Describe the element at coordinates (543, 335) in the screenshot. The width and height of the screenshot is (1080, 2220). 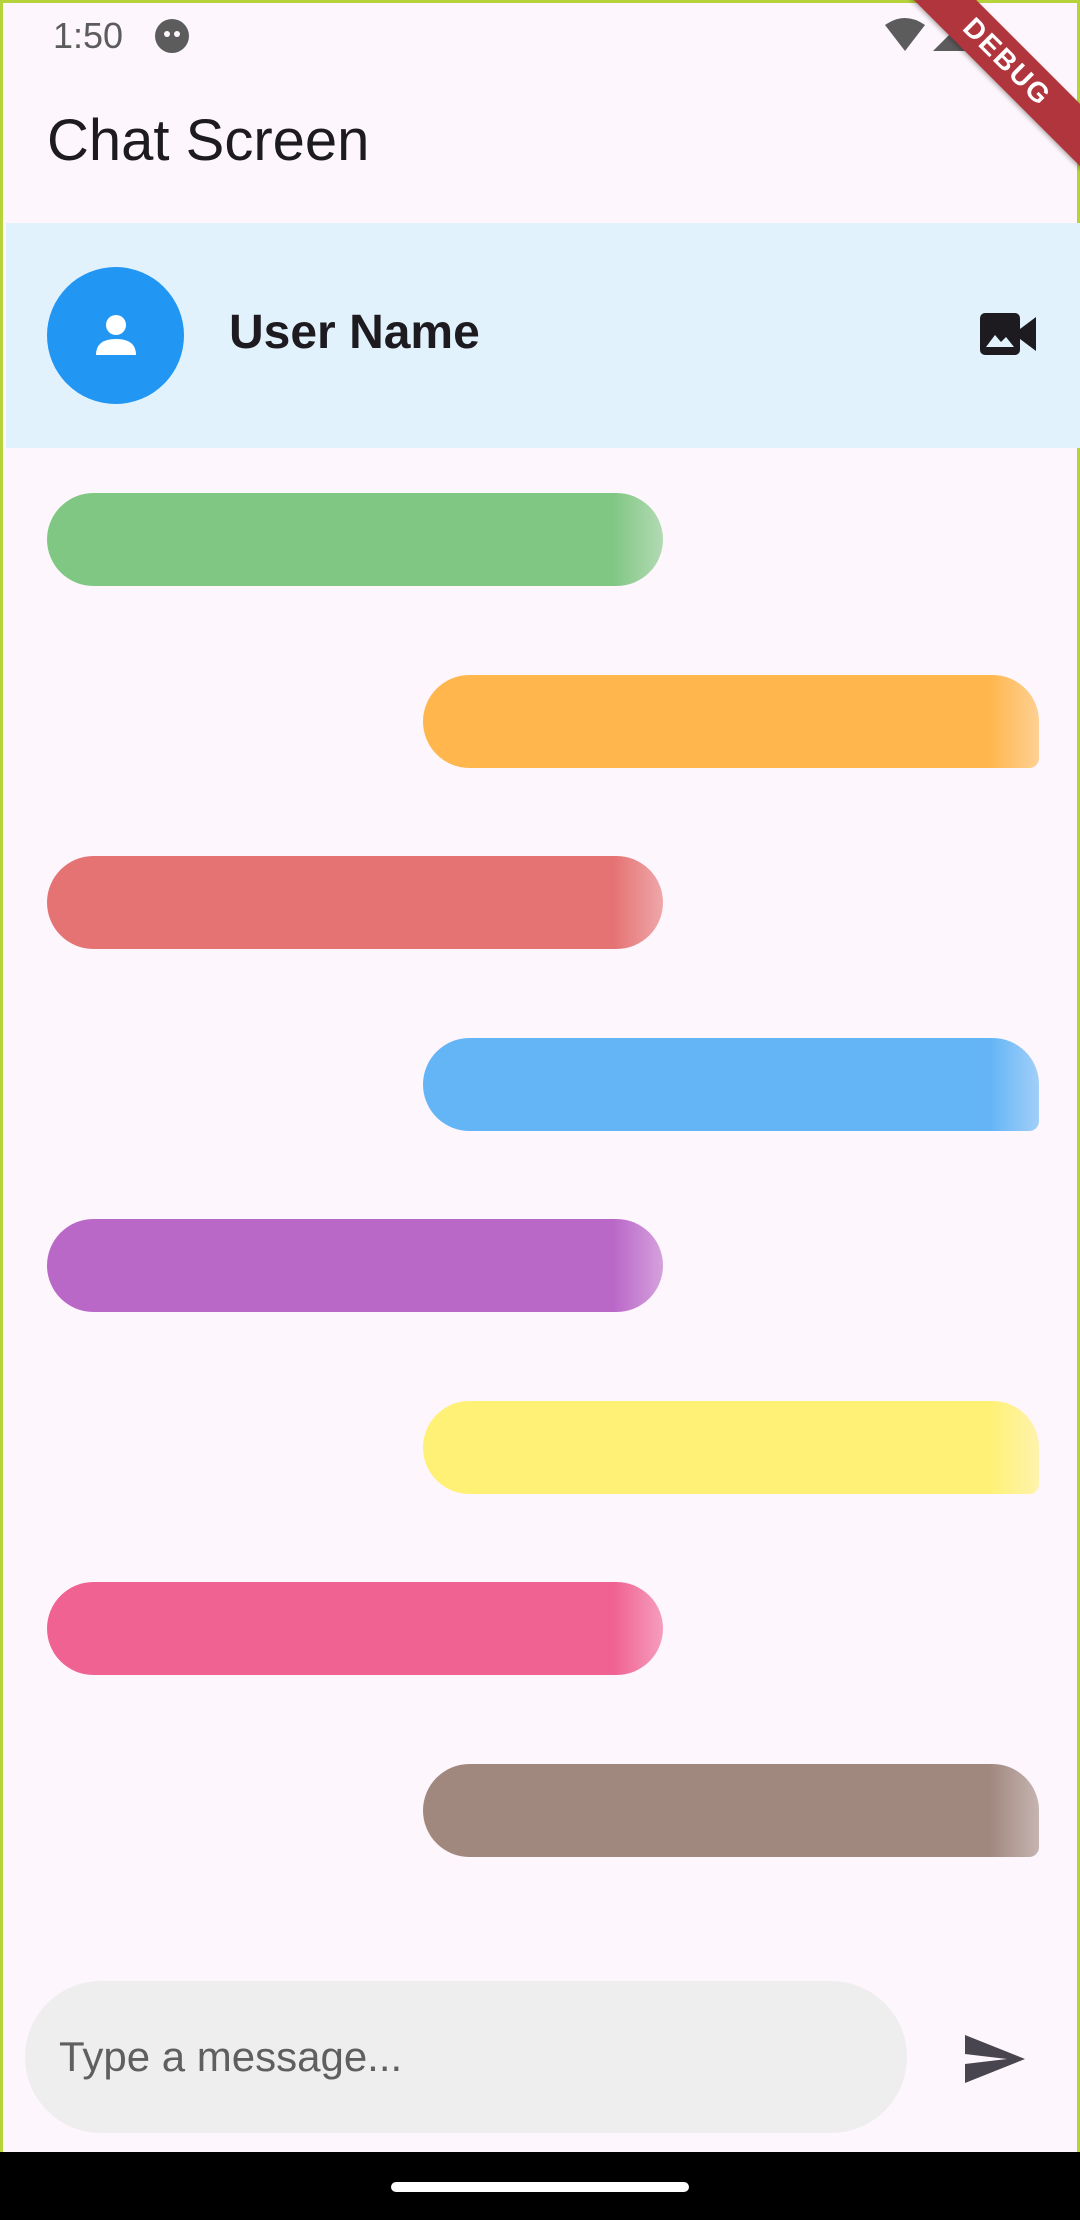
I see `chat-user-header: User Name` at that location.